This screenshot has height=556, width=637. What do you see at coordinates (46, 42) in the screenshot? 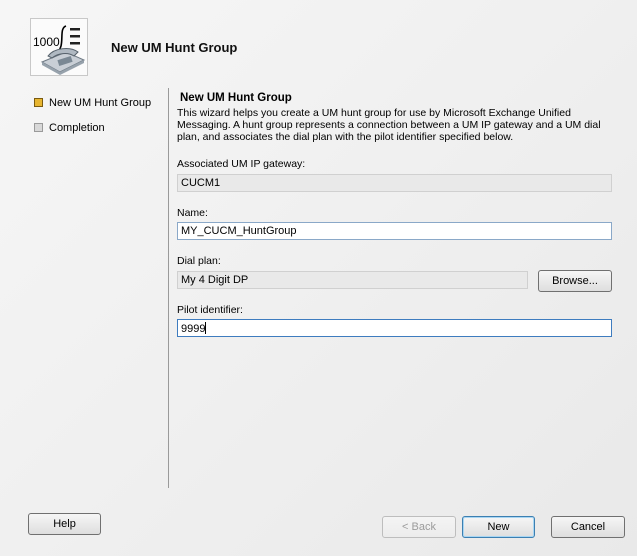
I see `icon-number-label: 1000` at bounding box center [46, 42].